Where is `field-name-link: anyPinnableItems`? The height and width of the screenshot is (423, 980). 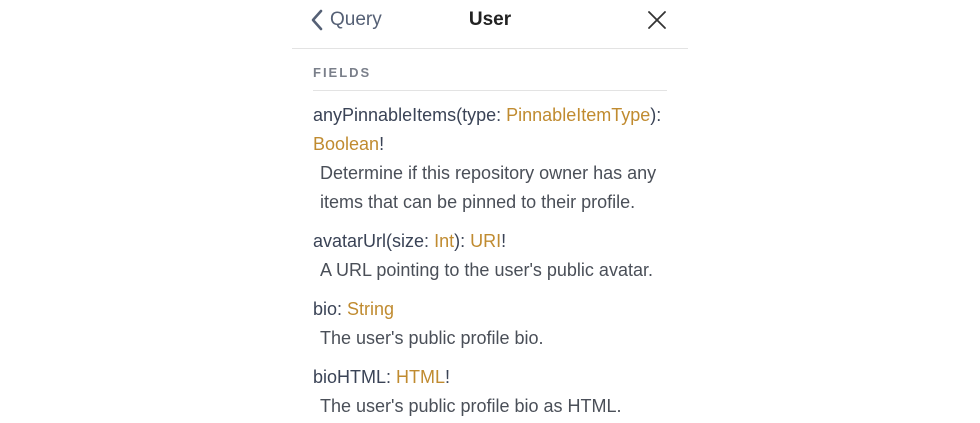 field-name-link: anyPinnableItems is located at coordinates (384, 115).